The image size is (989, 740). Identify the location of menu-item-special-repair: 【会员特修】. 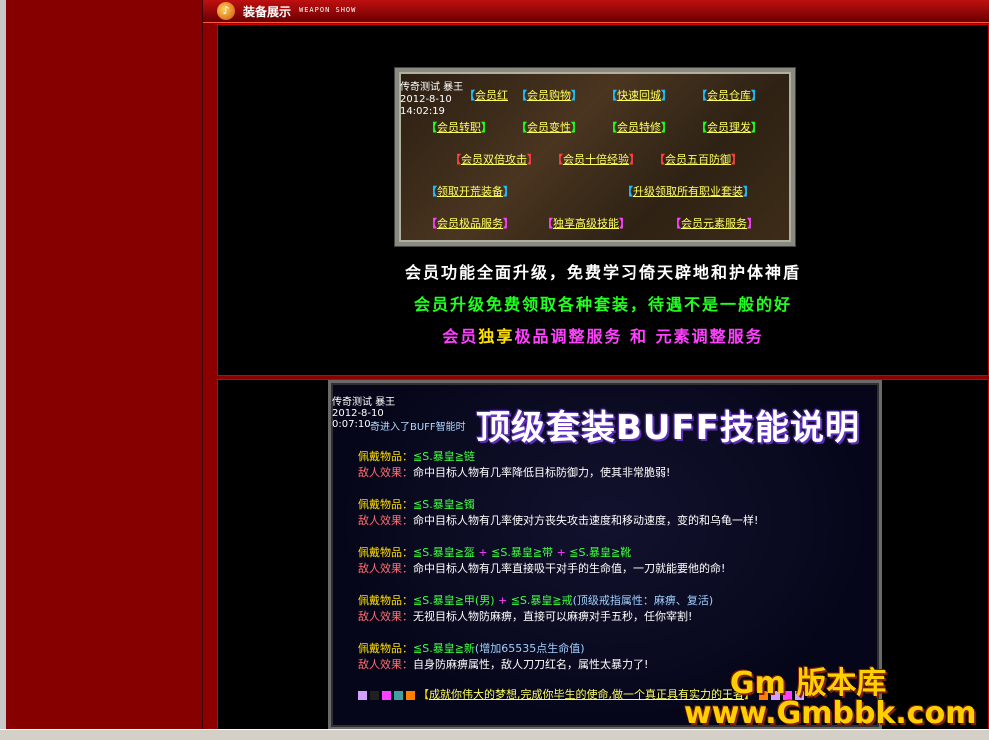
(639, 127).